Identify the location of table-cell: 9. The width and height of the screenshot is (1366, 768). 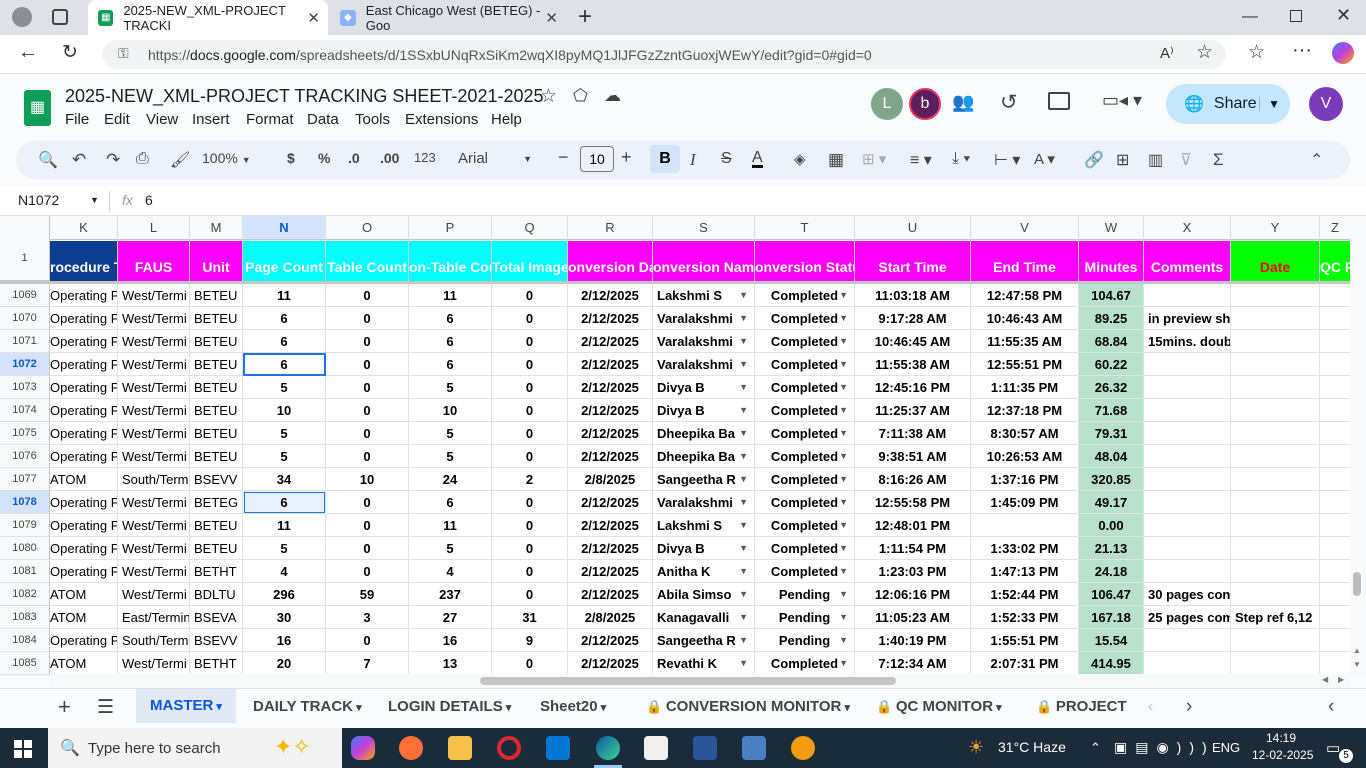
(530, 640).